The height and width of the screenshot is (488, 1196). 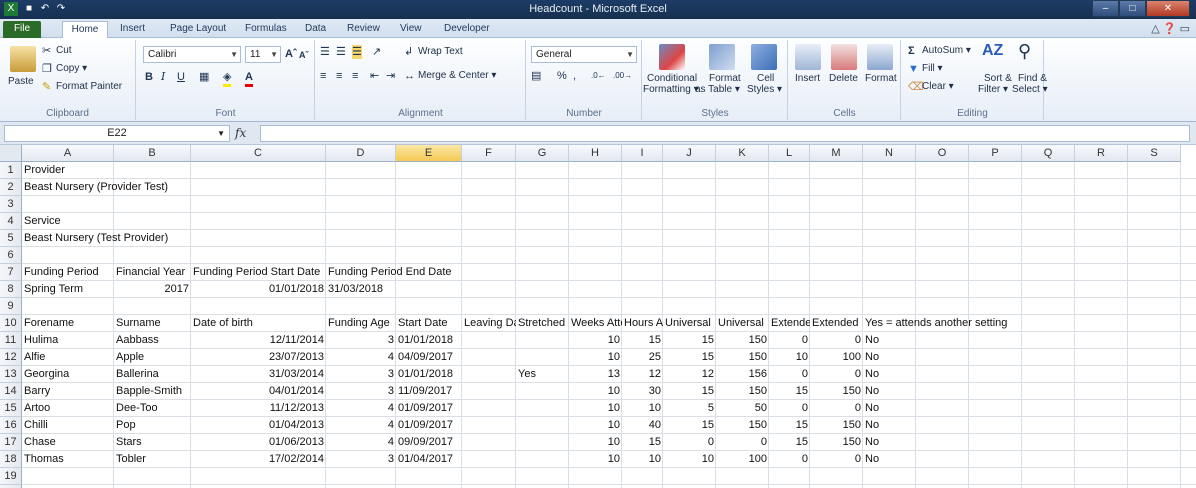 What do you see at coordinates (152, 289) in the screenshot?
I see `cell-b8: 2017` at bounding box center [152, 289].